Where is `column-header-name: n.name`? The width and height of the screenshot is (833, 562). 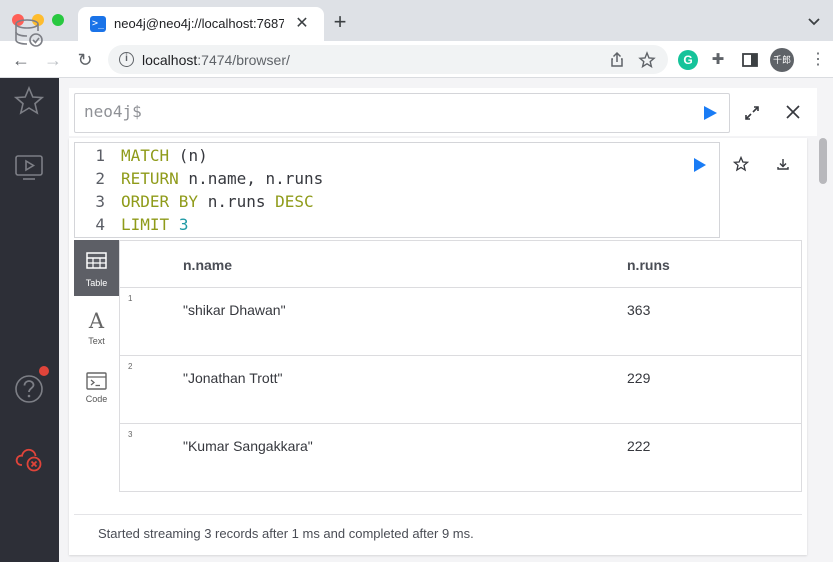 column-header-name: n.name is located at coordinates (207, 265).